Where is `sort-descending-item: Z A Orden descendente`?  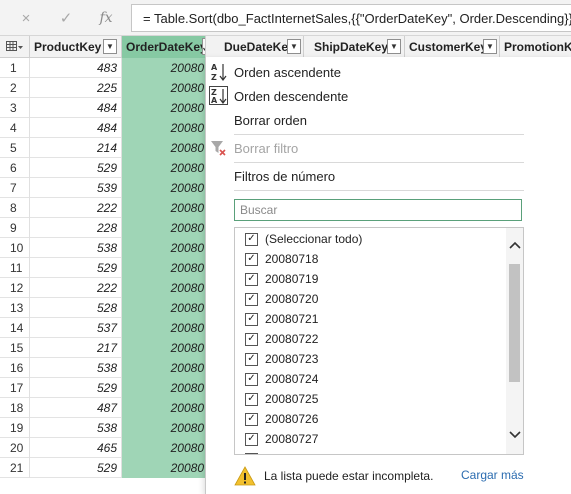 sort-descending-item: Z A Orden descendente is located at coordinates (371, 96).